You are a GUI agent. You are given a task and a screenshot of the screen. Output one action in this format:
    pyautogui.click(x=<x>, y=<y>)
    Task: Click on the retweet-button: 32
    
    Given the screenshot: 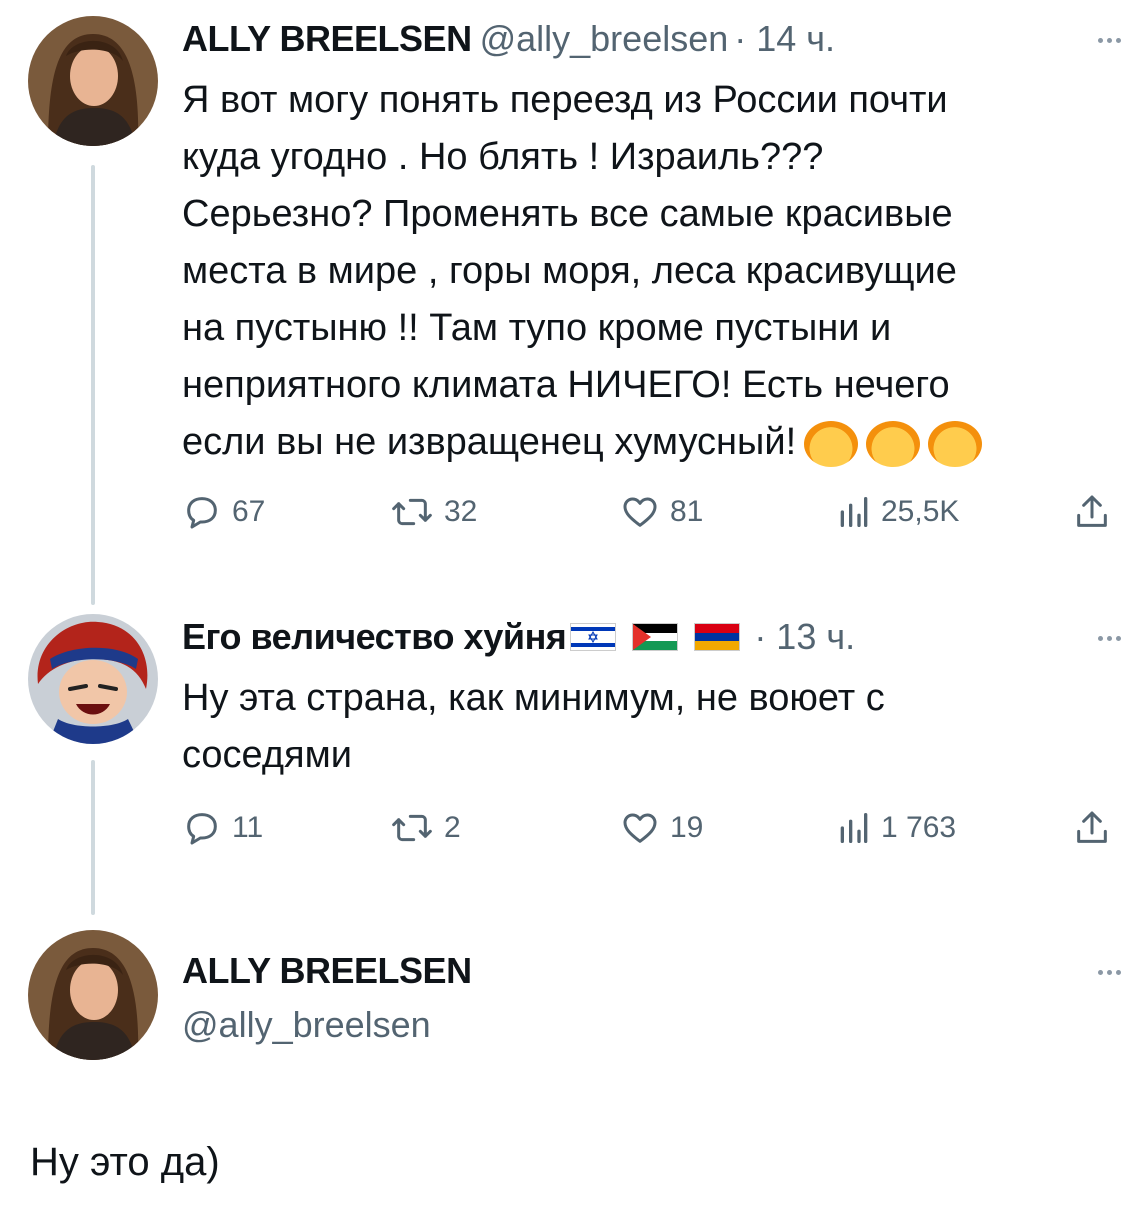 What is the action you would take?
    pyautogui.click(x=433, y=512)
    